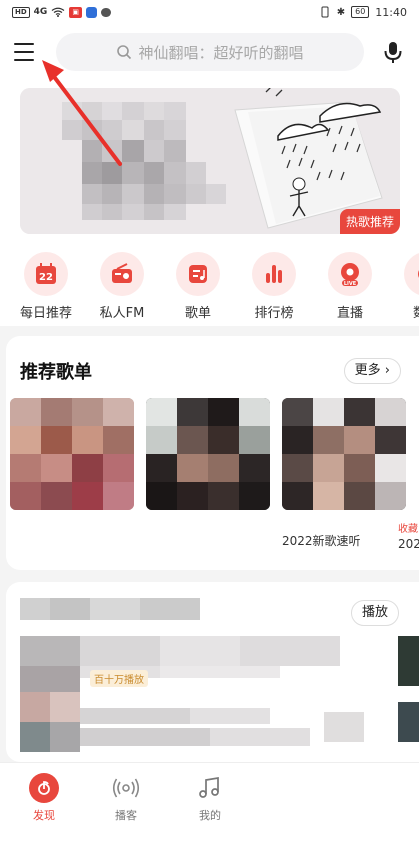 The width and height of the screenshot is (419, 847). Describe the element at coordinates (45, 313) in the screenshot. I see `nav-label: 每日推荐` at that location.